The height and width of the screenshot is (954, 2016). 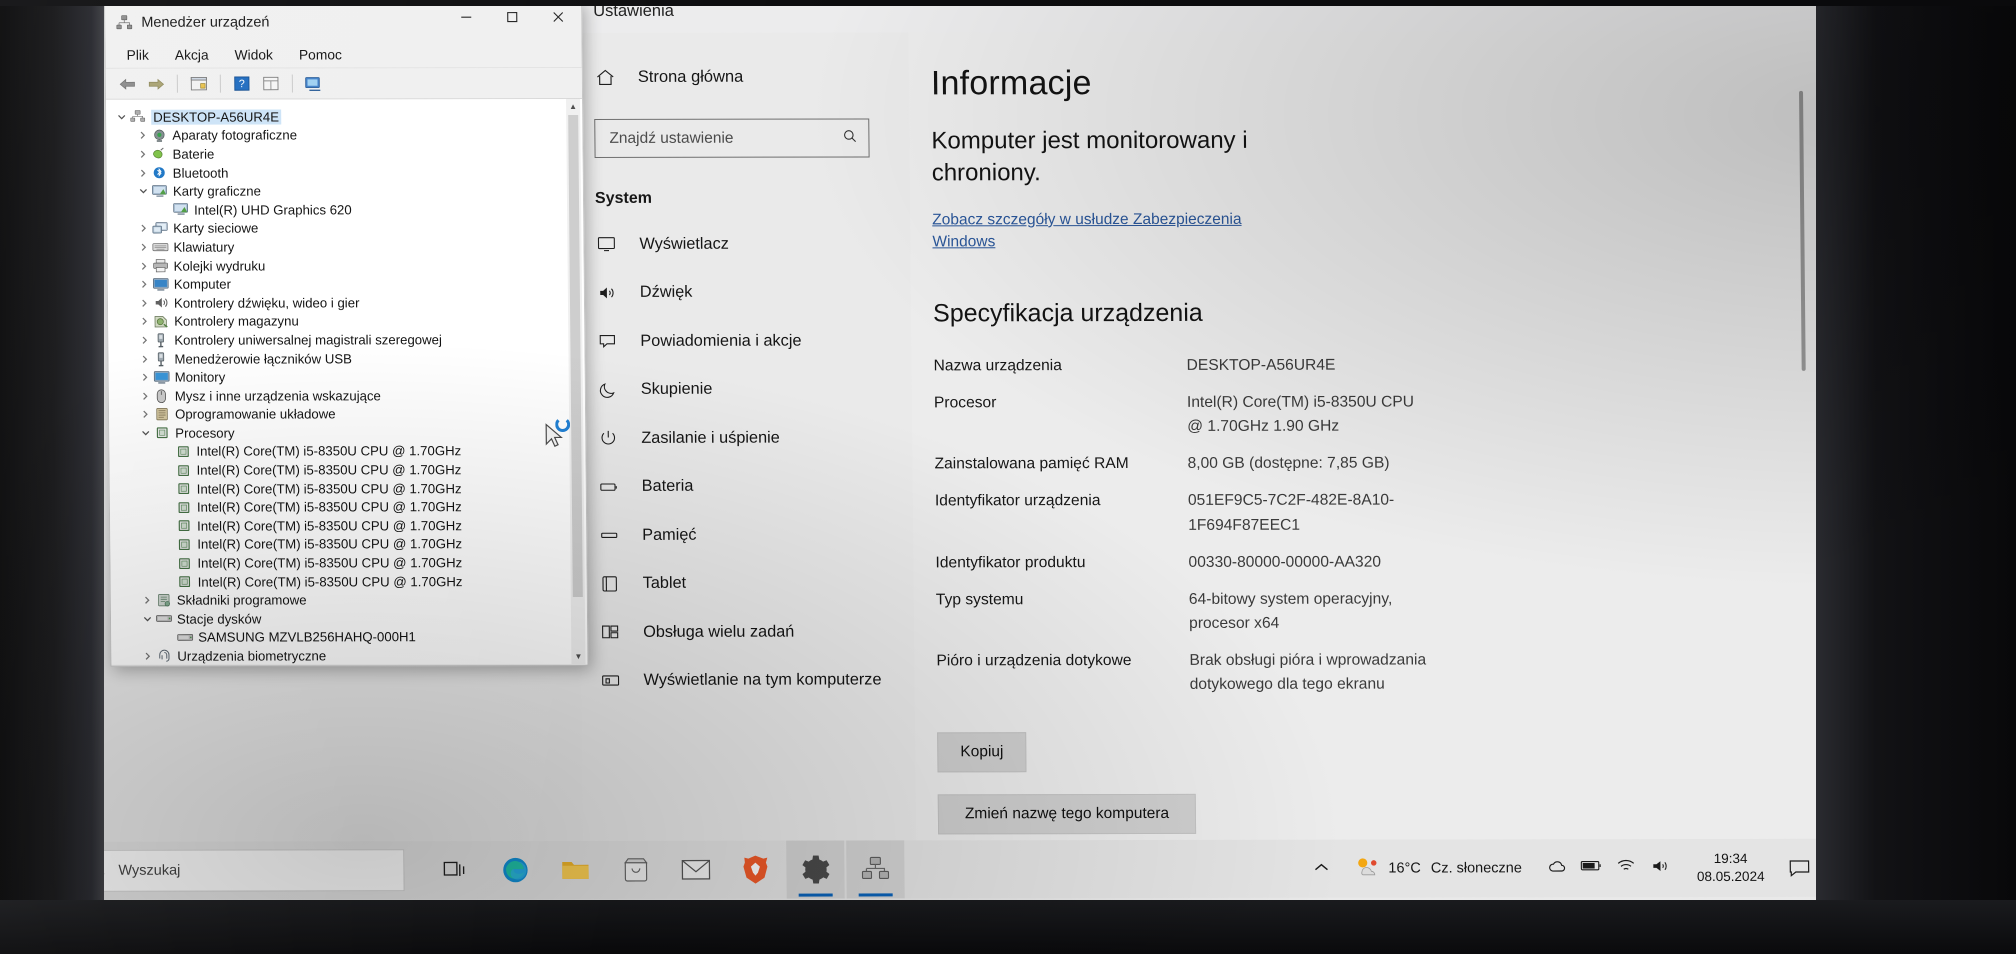 I want to click on taskbar-search-box: Wyszukaj, so click(x=239, y=870).